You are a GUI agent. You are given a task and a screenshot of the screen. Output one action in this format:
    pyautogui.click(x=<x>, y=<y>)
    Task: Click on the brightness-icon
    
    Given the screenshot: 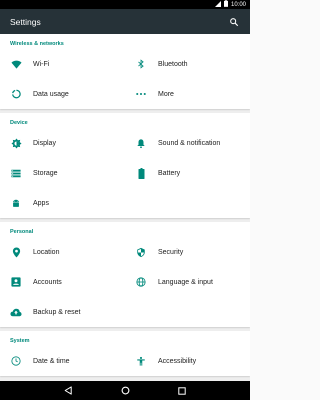 What is the action you would take?
    pyautogui.click(x=16, y=143)
    